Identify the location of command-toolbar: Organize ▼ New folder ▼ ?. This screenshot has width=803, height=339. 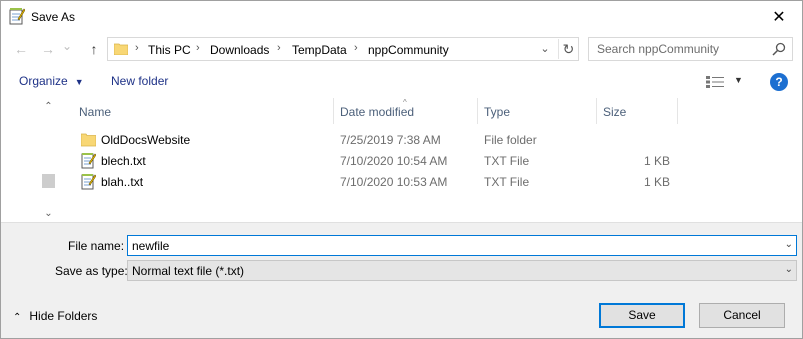
(401, 82).